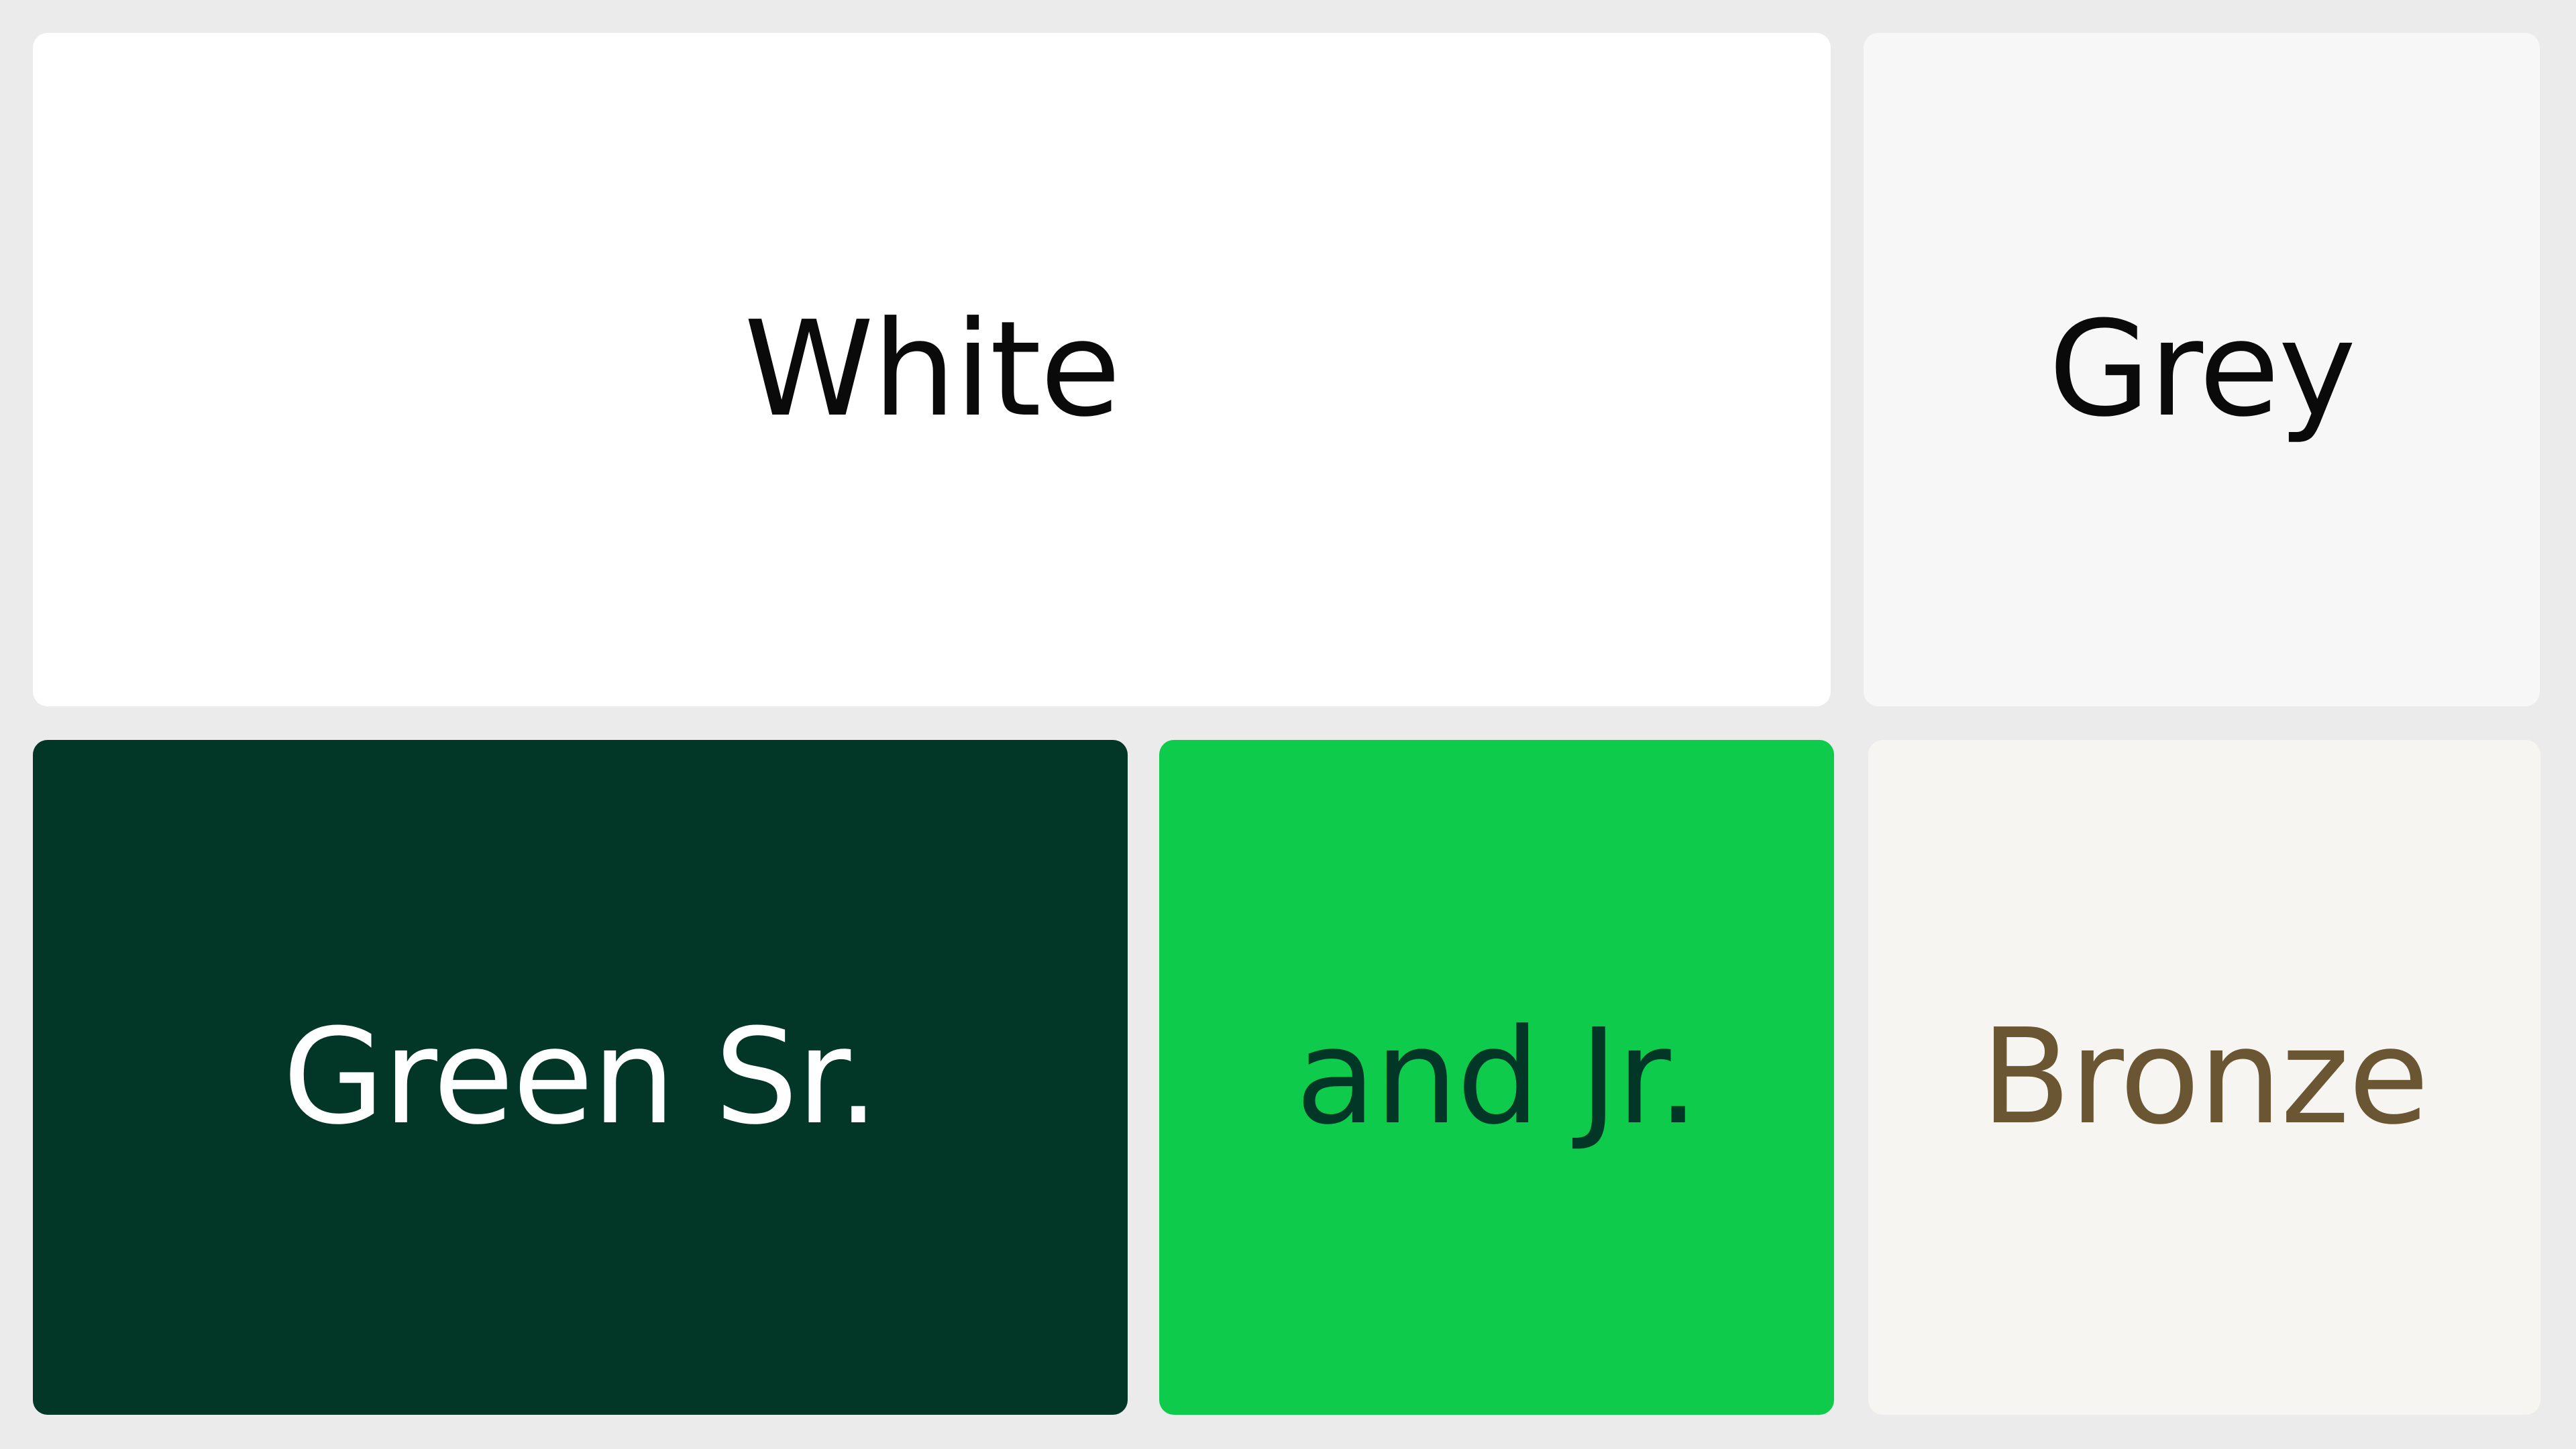 The width and height of the screenshot is (2576, 1449). I want to click on swatch-label-green-jr: and Jr., so click(1497, 1077).